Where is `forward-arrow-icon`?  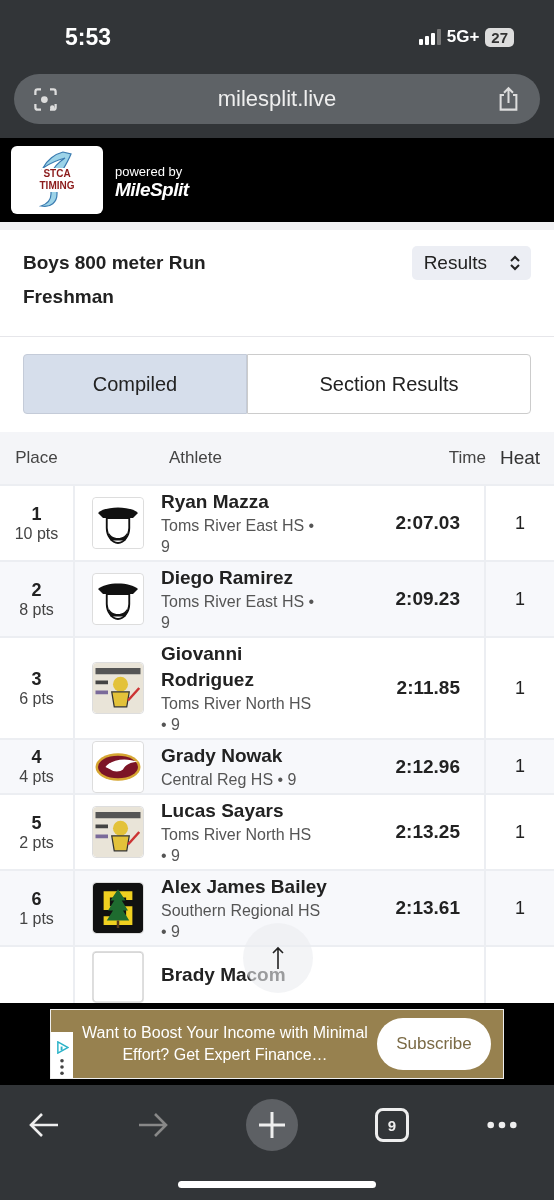
forward-arrow-icon is located at coordinates (153, 1125).